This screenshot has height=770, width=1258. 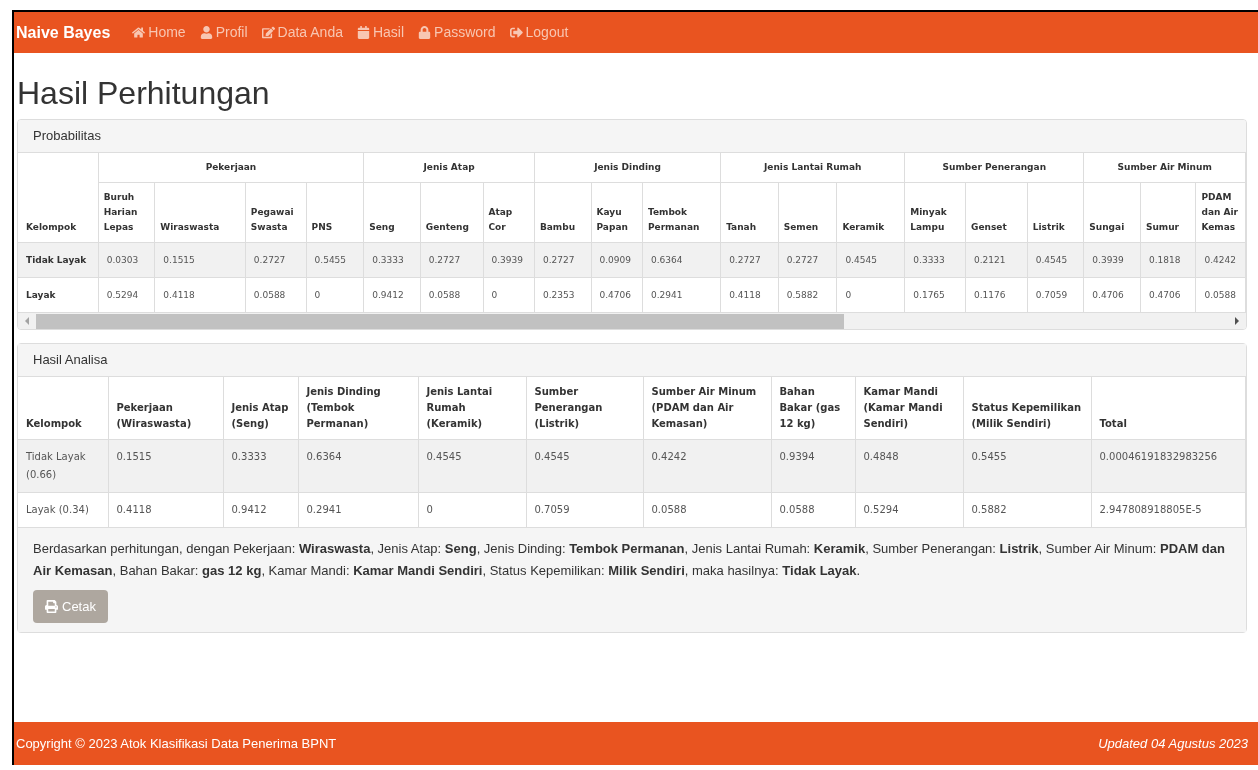 What do you see at coordinates (302, 32) in the screenshot?
I see `nav-link: Data Anda` at bounding box center [302, 32].